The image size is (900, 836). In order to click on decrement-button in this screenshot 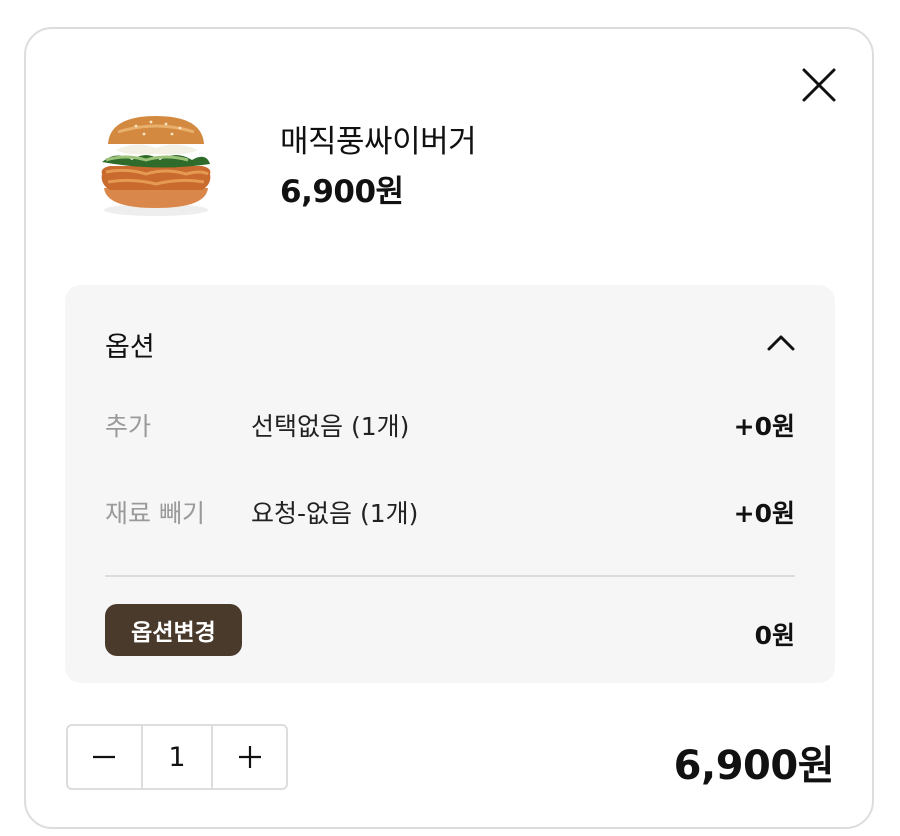, I will do `click(104, 757)`.